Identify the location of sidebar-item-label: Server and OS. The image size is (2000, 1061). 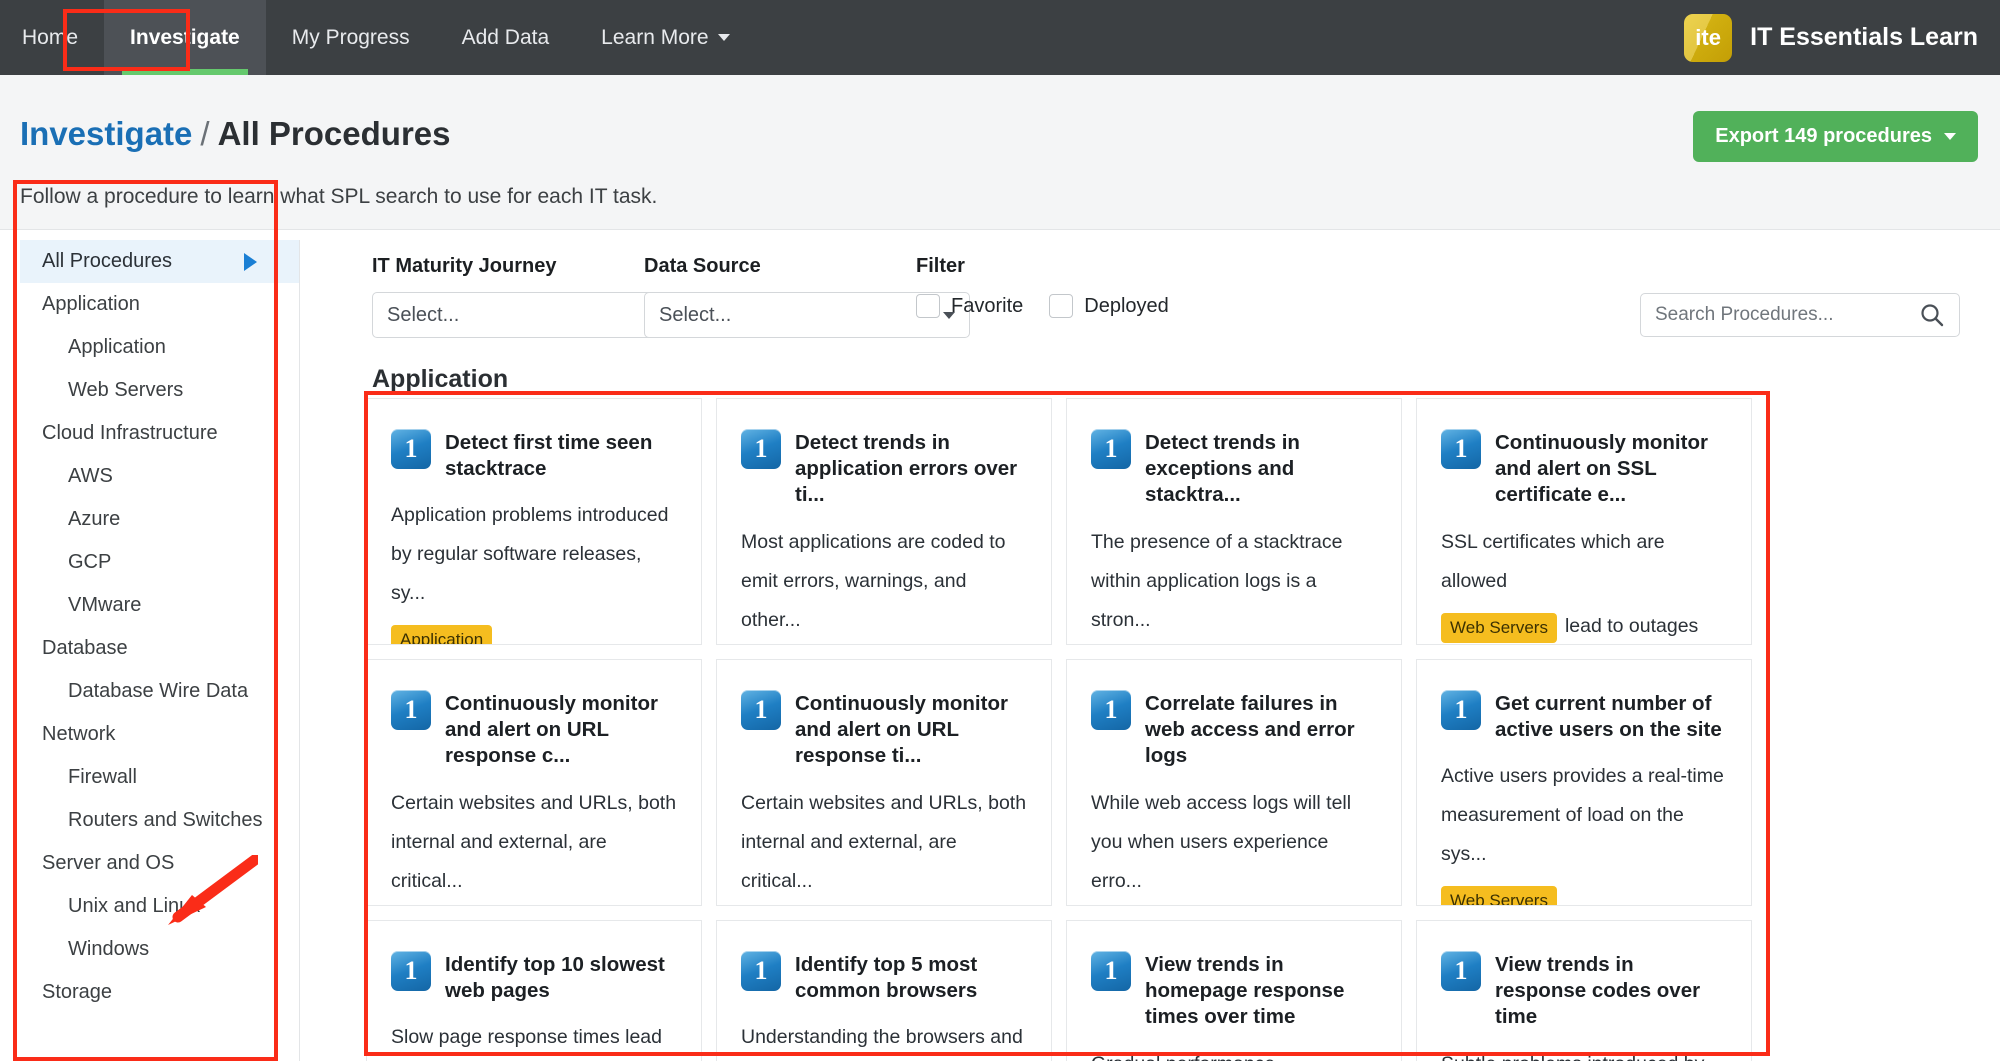
(108, 863).